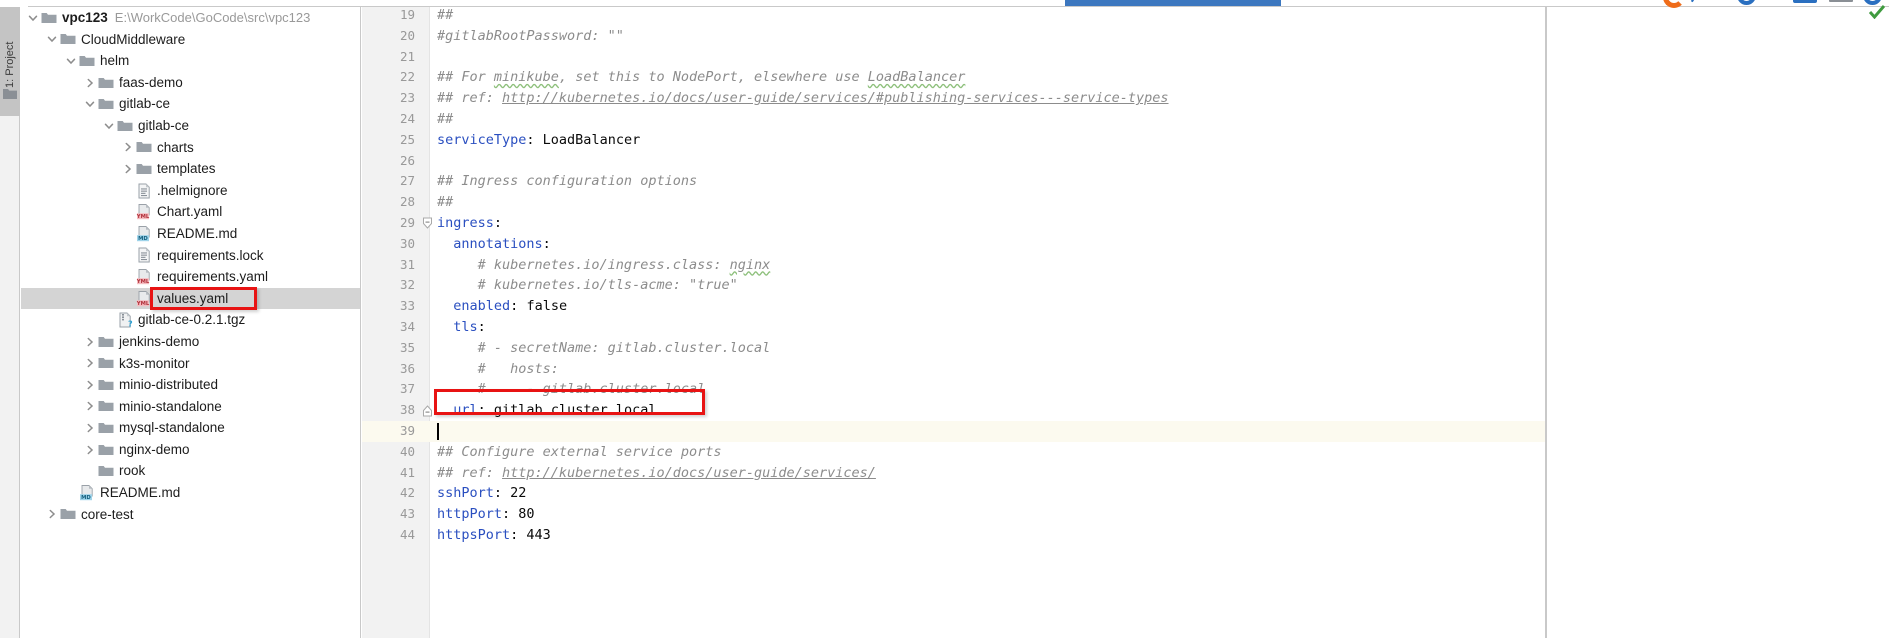  What do you see at coordinates (954, 202) in the screenshot?
I see `code-line: 28 ##` at bounding box center [954, 202].